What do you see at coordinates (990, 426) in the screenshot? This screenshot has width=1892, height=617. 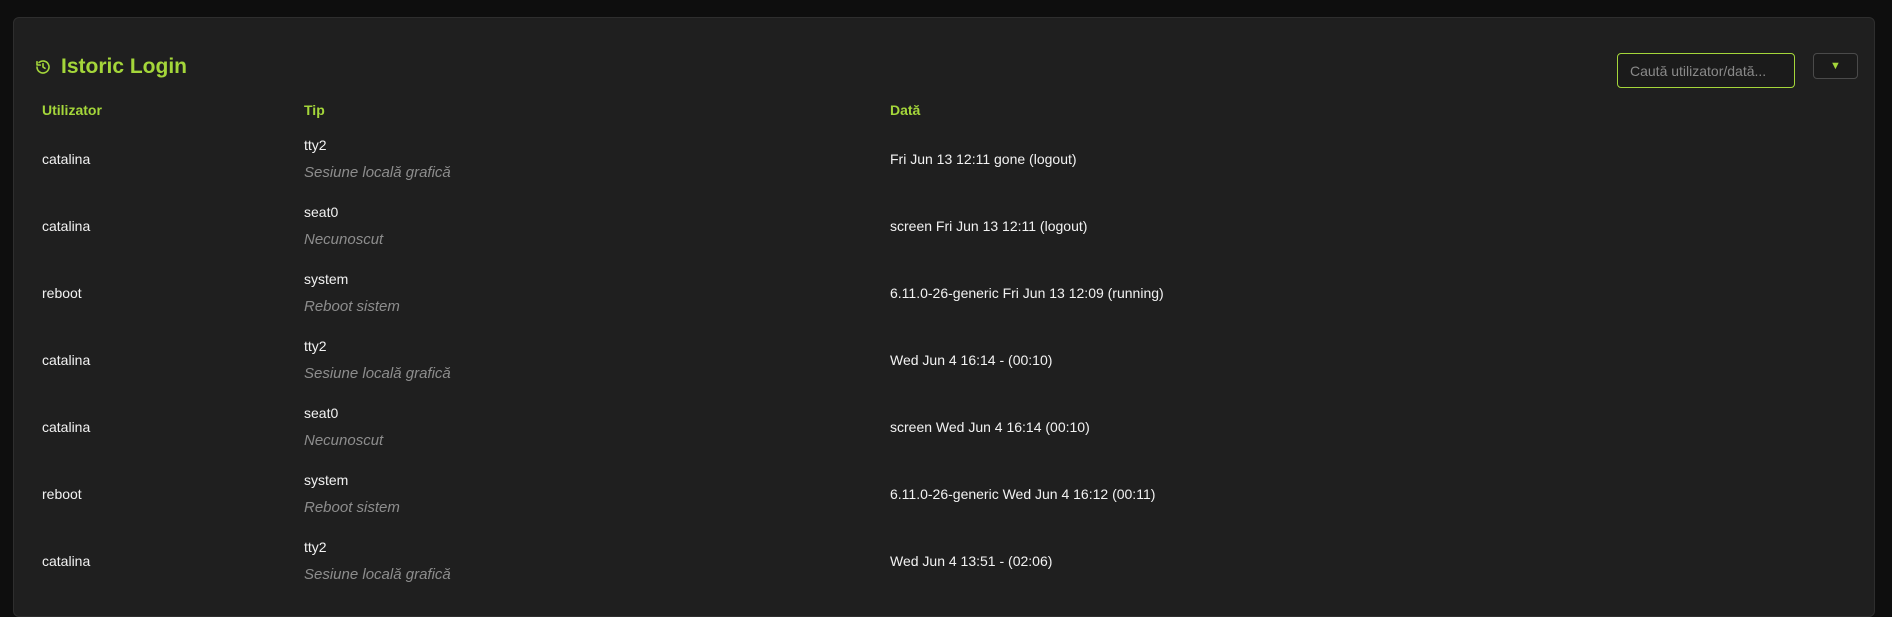 I see `date-cell: screen Wed Jun 4 16:14 (00:10)` at bounding box center [990, 426].